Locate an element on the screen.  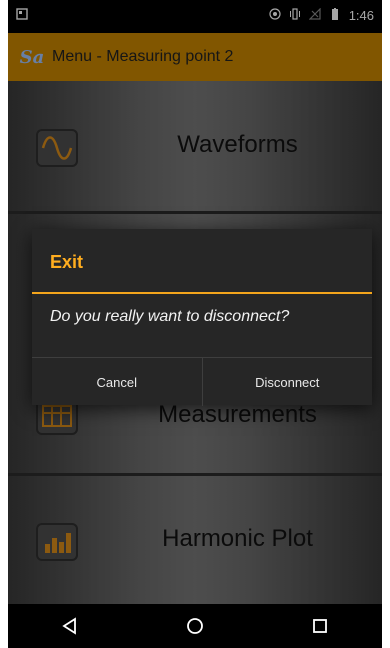
navigation-bar is located at coordinates (195, 626).